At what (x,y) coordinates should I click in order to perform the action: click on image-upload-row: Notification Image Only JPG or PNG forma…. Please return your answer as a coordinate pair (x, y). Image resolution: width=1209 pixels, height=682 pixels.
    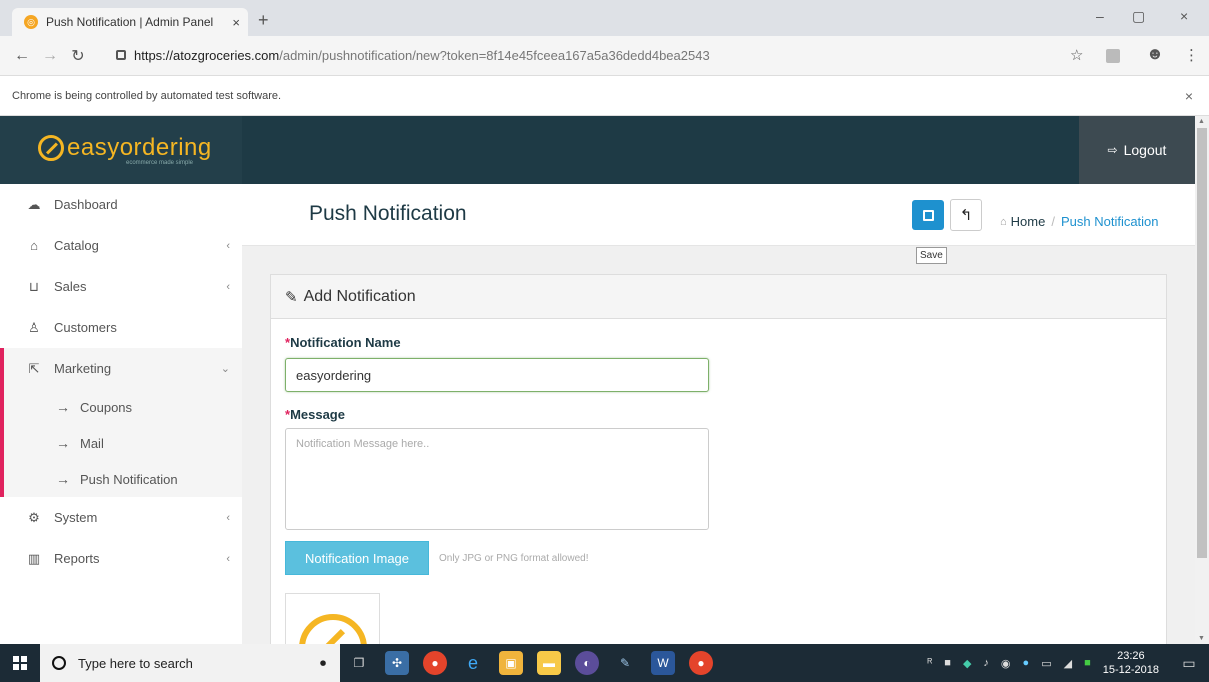
    Looking at the image, I should click on (497, 558).